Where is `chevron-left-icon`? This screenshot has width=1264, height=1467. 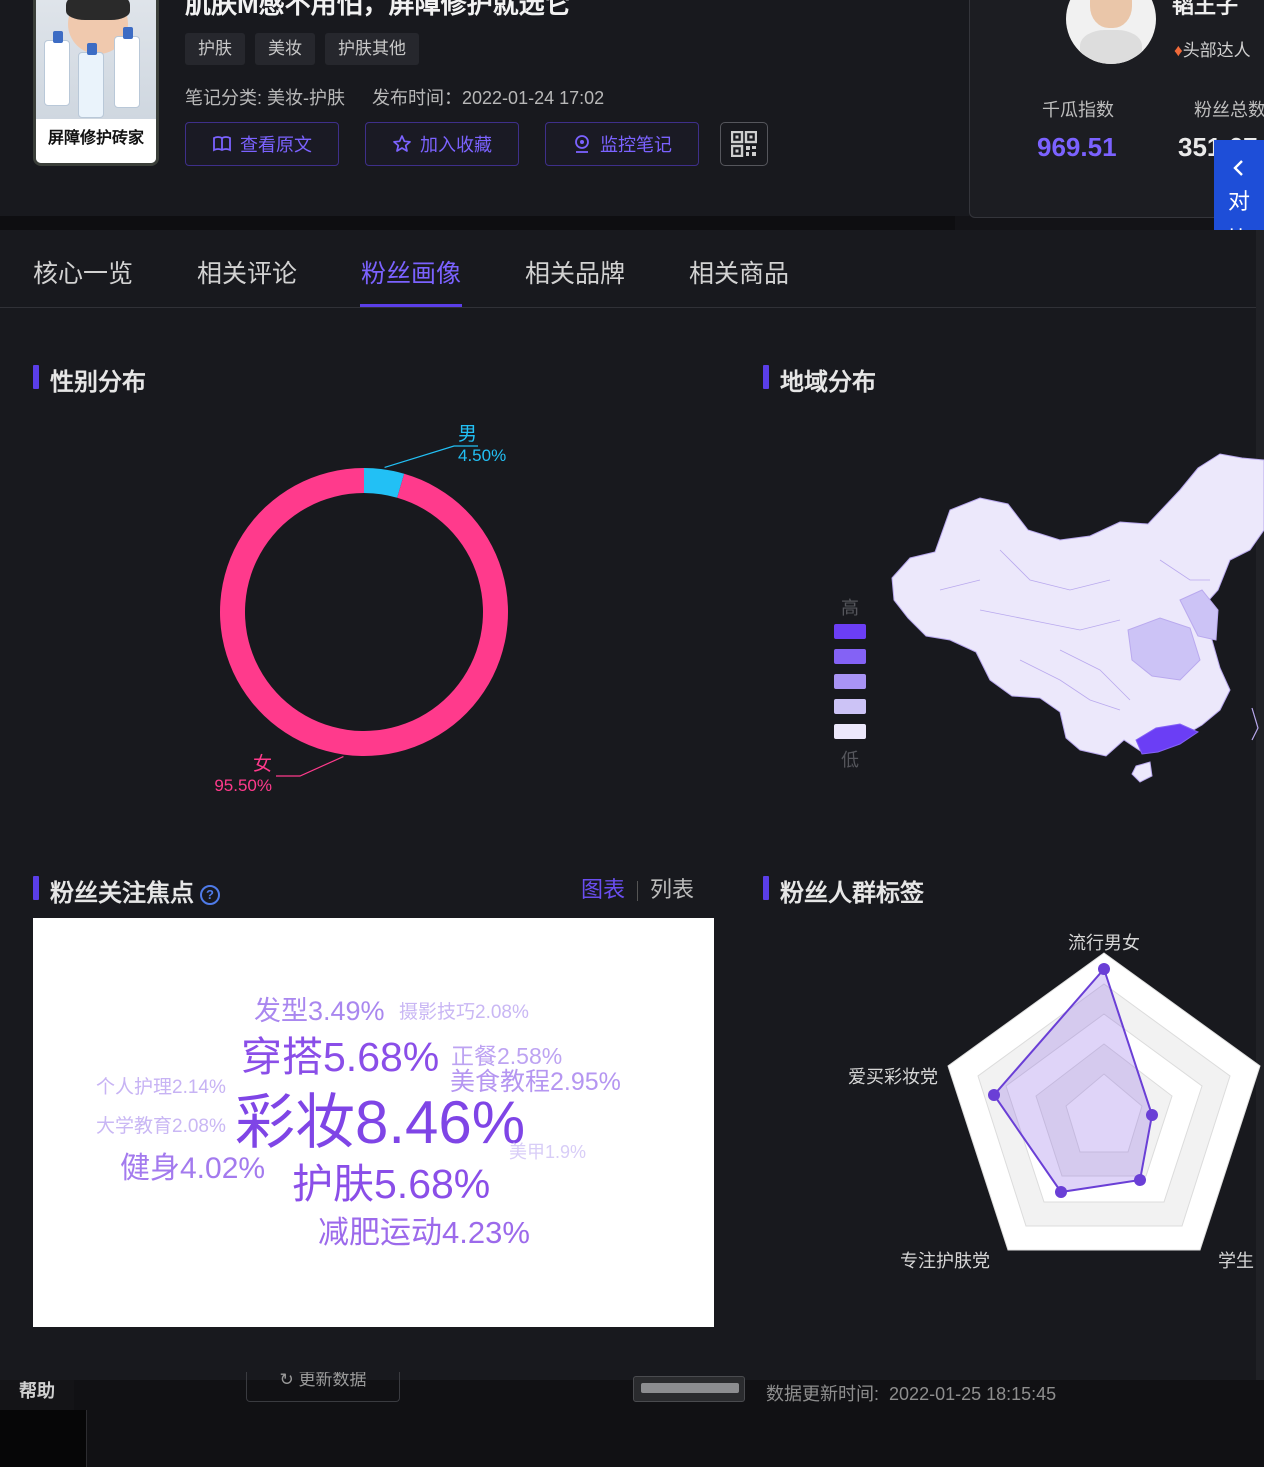 chevron-left-icon is located at coordinates (1238, 168).